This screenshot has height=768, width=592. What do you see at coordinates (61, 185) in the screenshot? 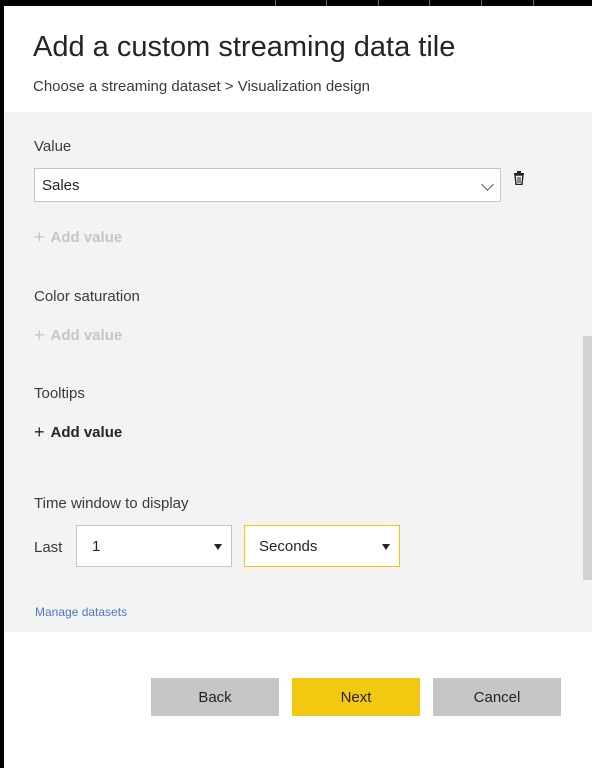
I see `value-field-selected: Sales` at bounding box center [61, 185].